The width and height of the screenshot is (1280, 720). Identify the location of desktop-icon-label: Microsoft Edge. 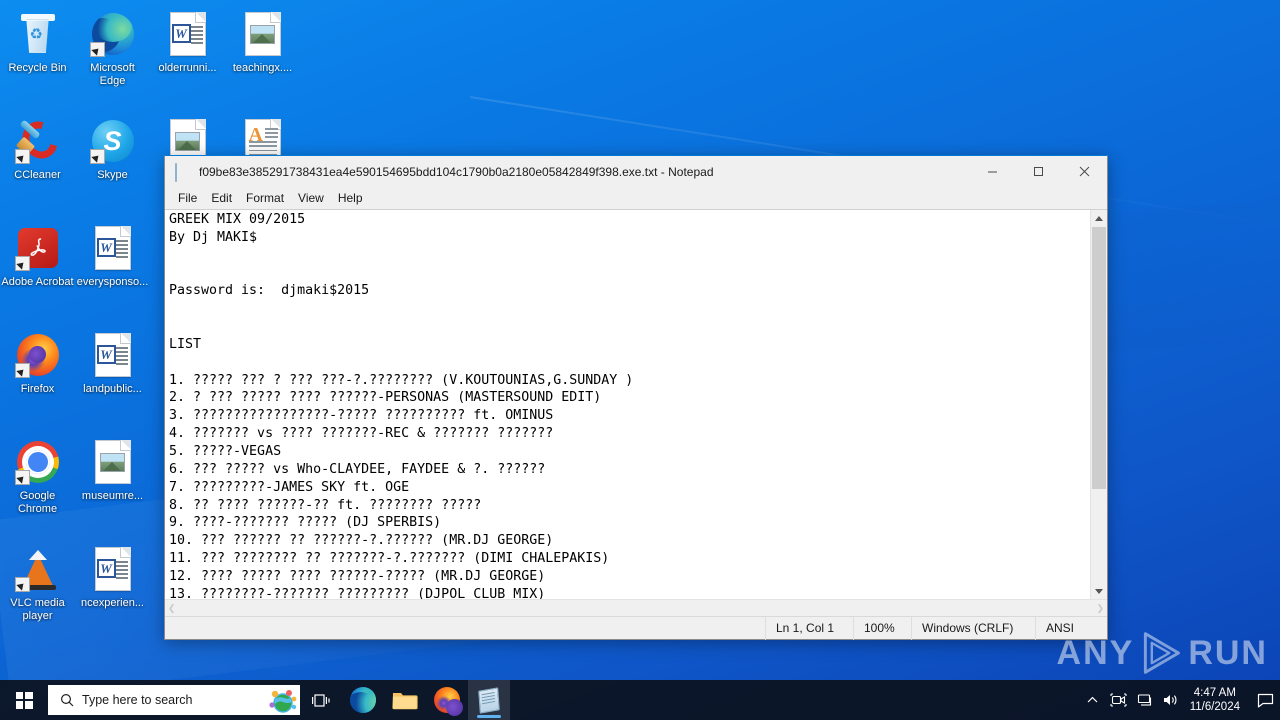
(112, 74).